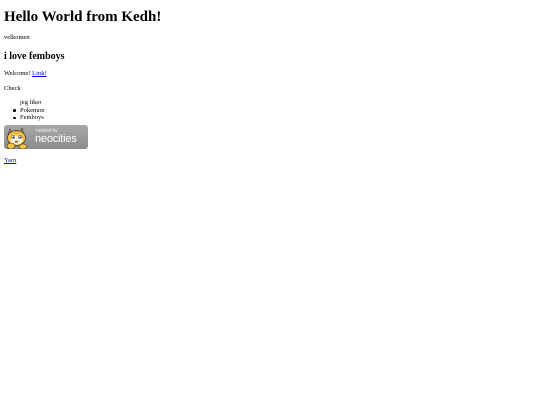 This screenshot has width=540, height=405. I want to click on neocities-badge: hosted by neocities, so click(46, 136).